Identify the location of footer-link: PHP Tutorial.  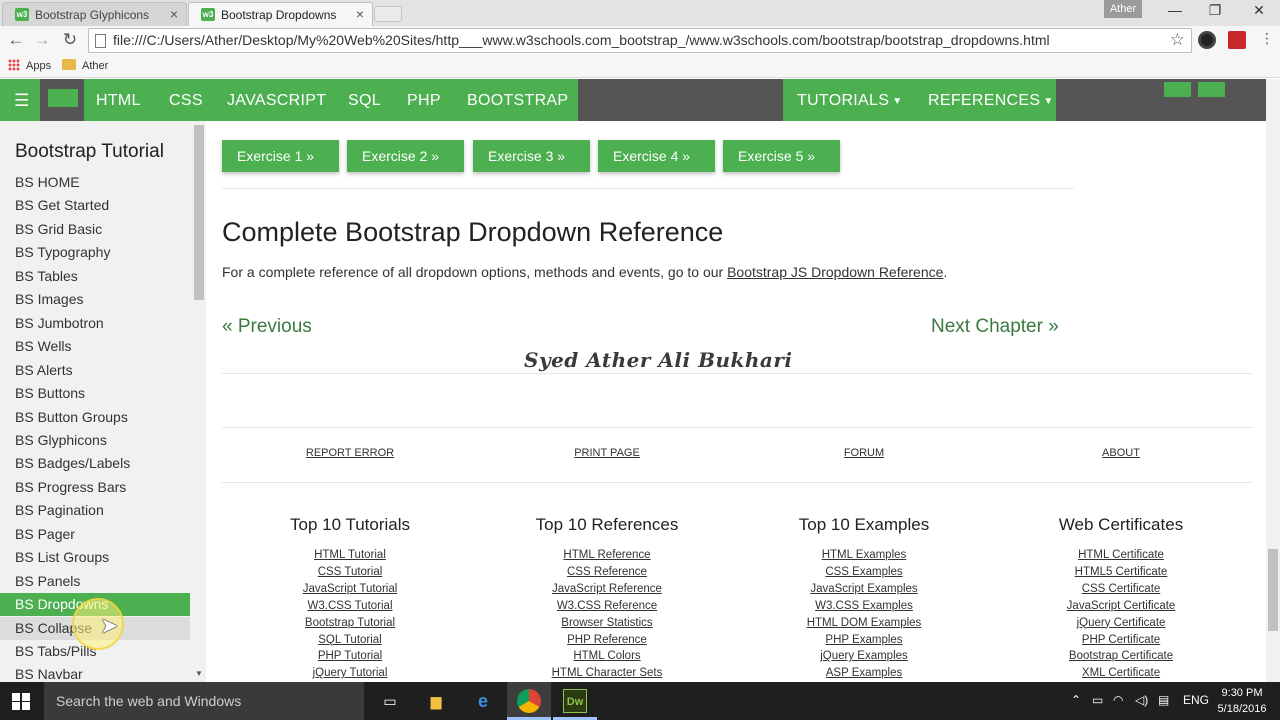
(350, 656).